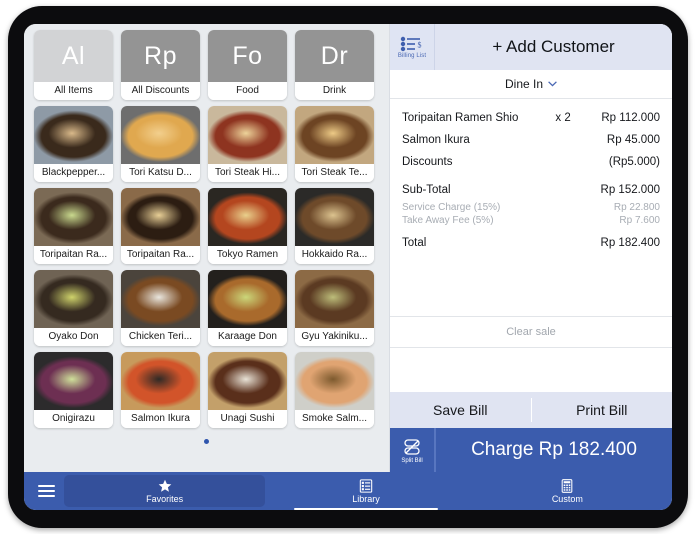 This screenshot has height=534, width=696. Describe the element at coordinates (553, 47) in the screenshot. I see `add-customer-button: + Add Customer` at that location.